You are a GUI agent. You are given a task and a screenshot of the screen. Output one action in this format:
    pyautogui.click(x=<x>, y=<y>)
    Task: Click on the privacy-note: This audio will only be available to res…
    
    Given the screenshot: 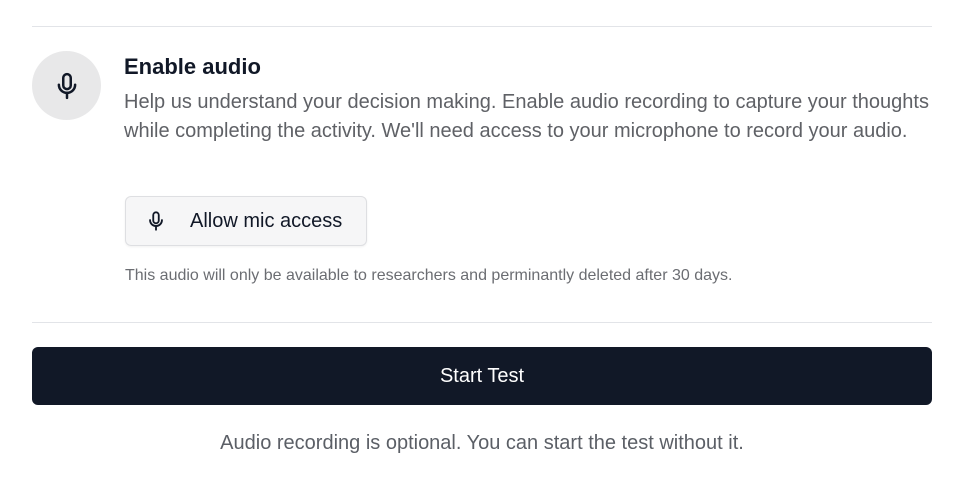 What is the action you would take?
    pyautogui.click(x=429, y=275)
    